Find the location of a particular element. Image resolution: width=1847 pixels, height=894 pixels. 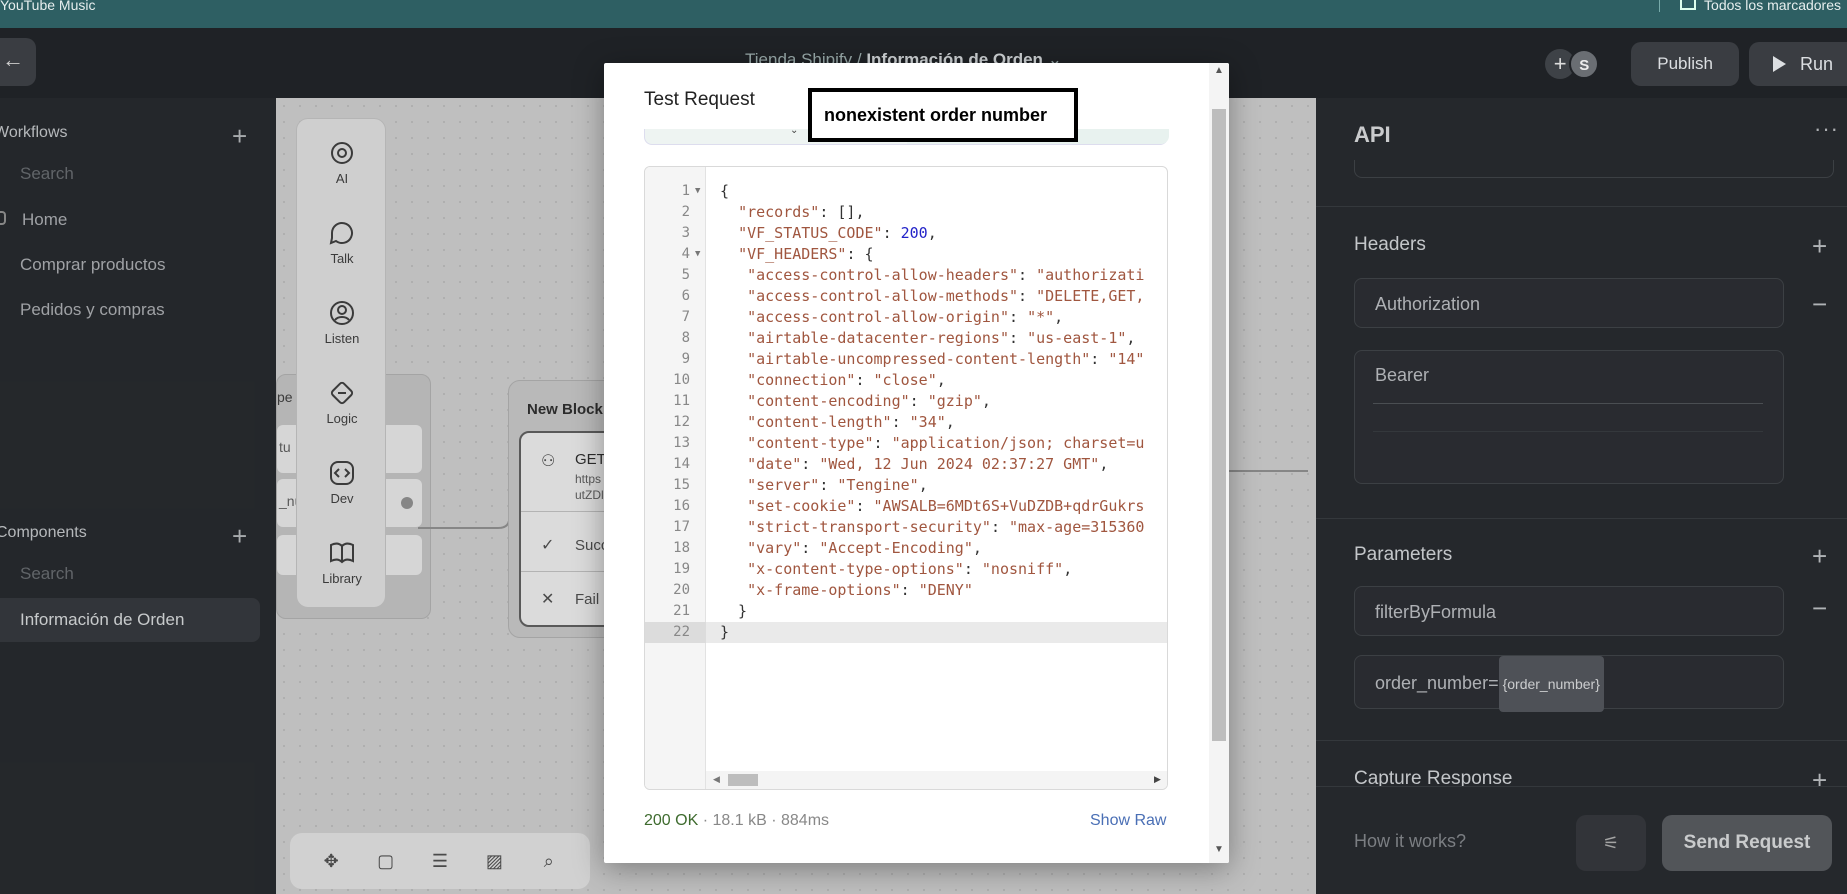

line-number: 1 is located at coordinates (685, 191).